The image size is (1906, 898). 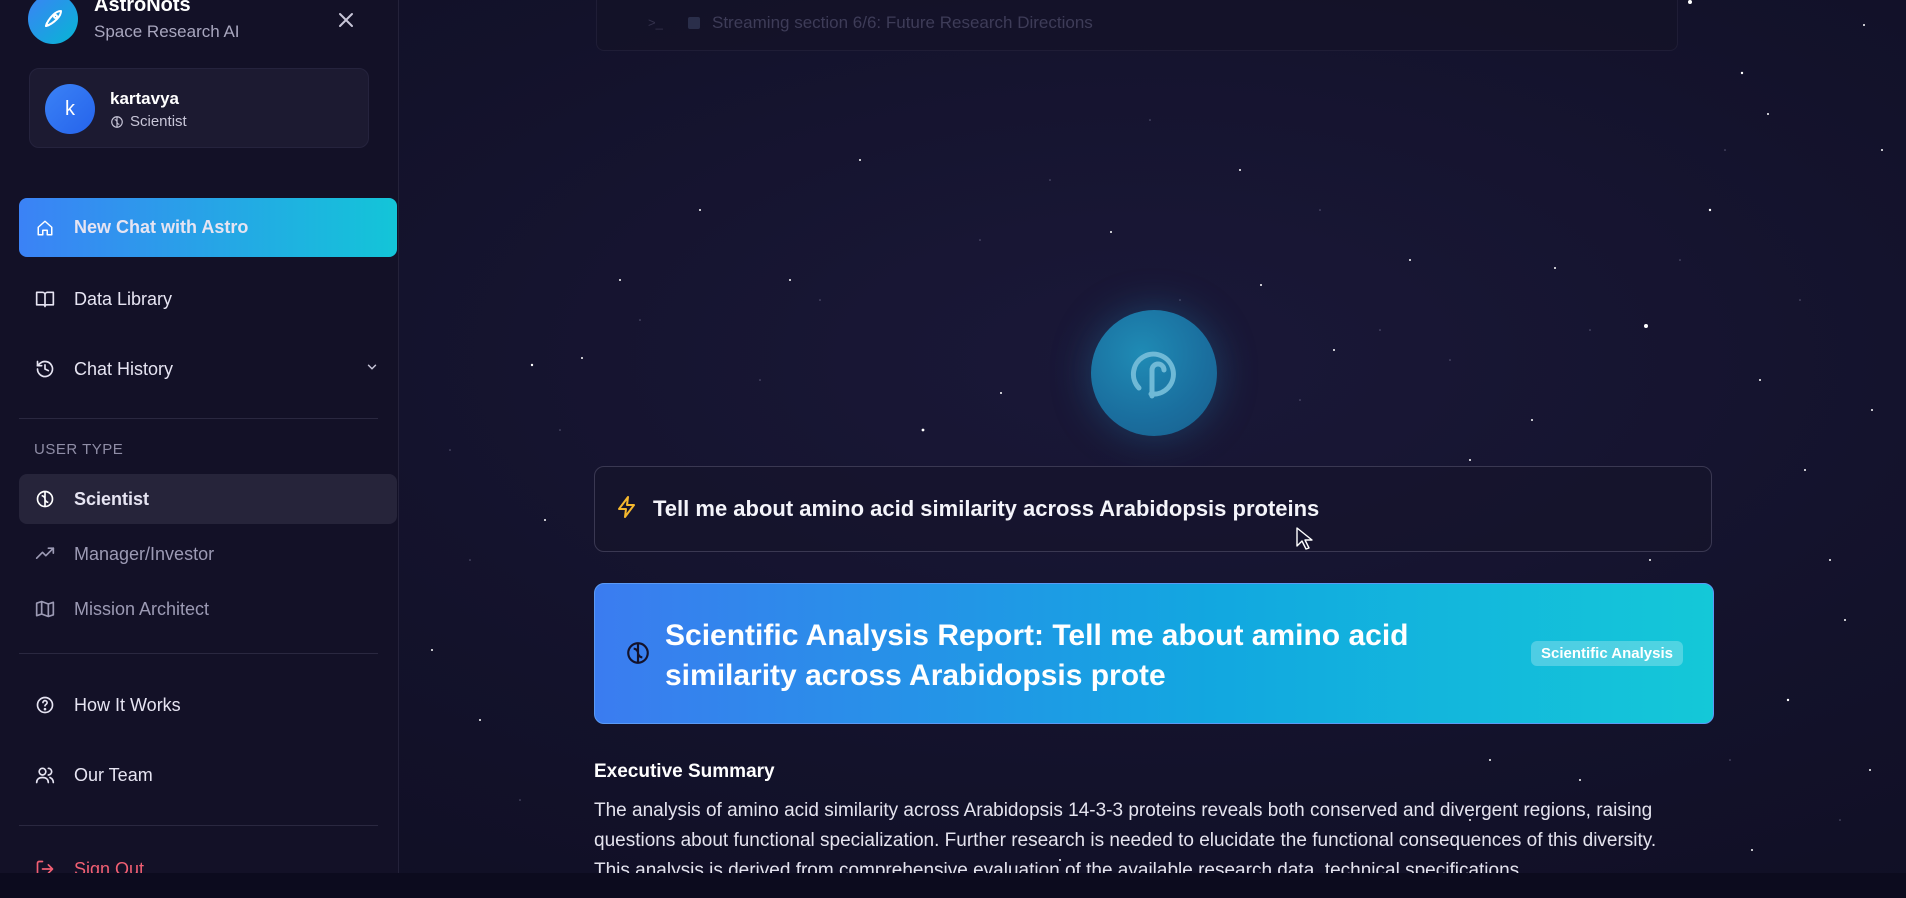 I want to click on avatar: k, so click(x=70, y=109).